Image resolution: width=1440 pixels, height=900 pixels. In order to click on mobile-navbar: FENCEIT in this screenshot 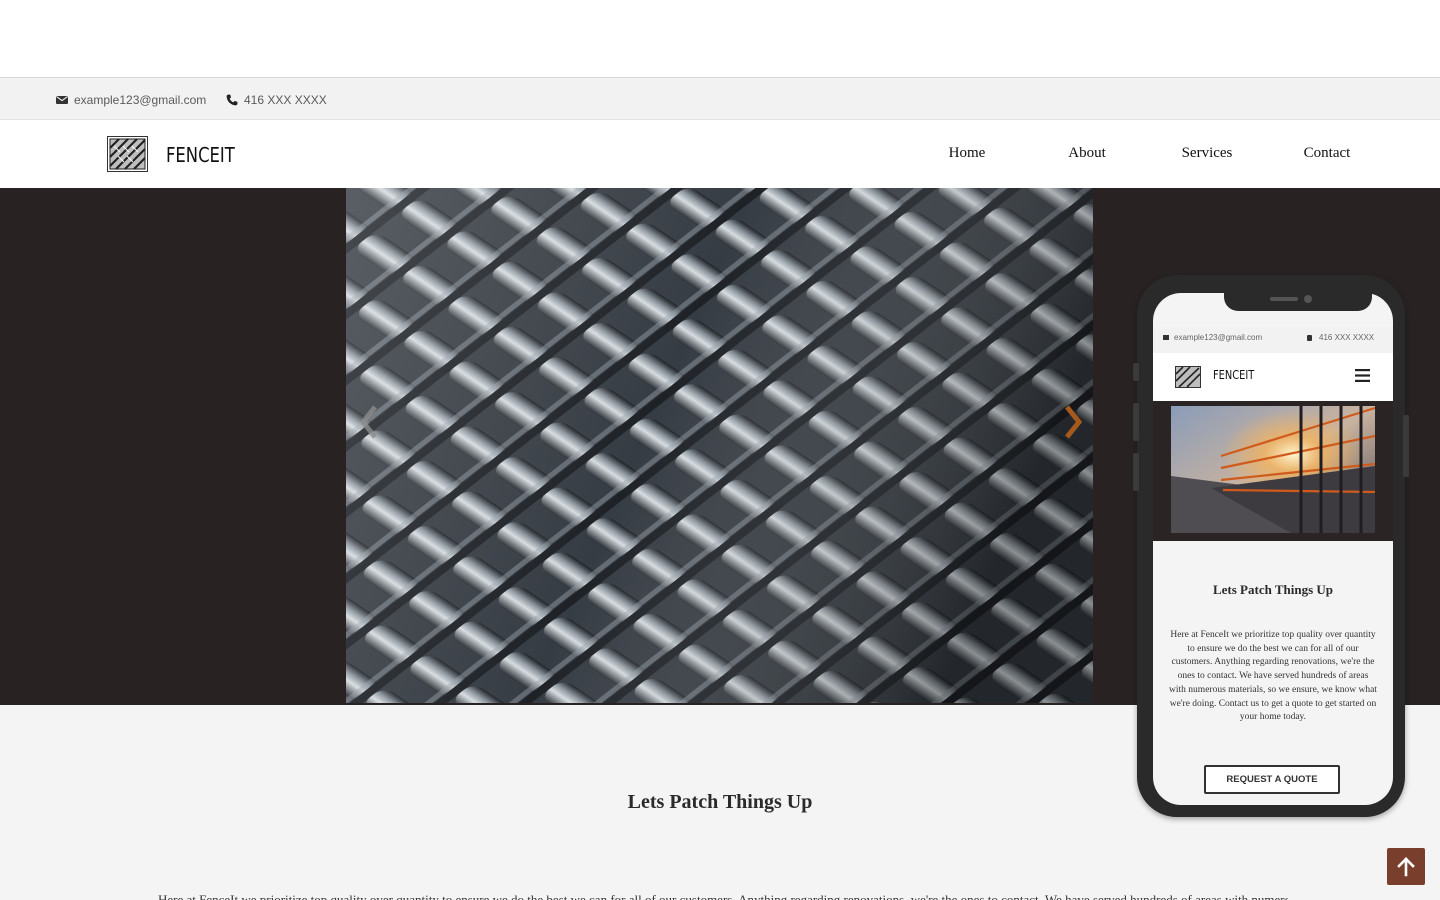, I will do `click(1273, 377)`.